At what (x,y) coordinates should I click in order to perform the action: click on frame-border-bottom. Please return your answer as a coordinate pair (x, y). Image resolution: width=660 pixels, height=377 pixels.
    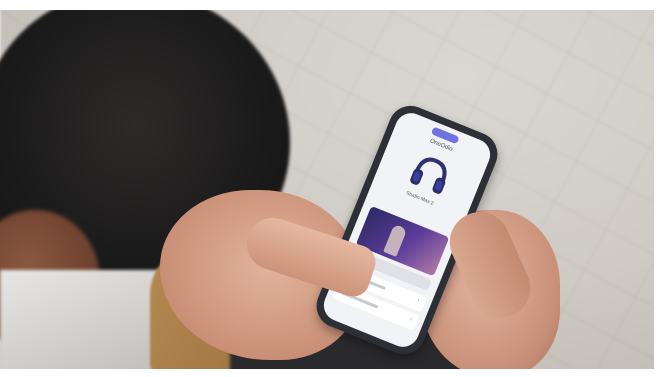
    Looking at the image, I should click on (330, 373).